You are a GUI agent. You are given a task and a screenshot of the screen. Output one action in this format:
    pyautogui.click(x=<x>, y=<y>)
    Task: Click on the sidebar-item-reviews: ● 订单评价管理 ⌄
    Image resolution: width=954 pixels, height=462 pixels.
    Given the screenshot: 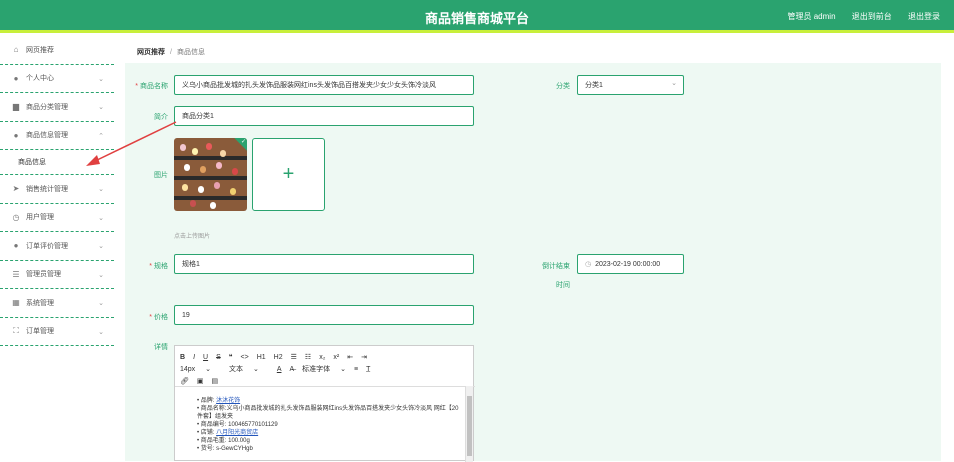 What is the action you would take?
    pyautogui.click(x=57, y=246)
    